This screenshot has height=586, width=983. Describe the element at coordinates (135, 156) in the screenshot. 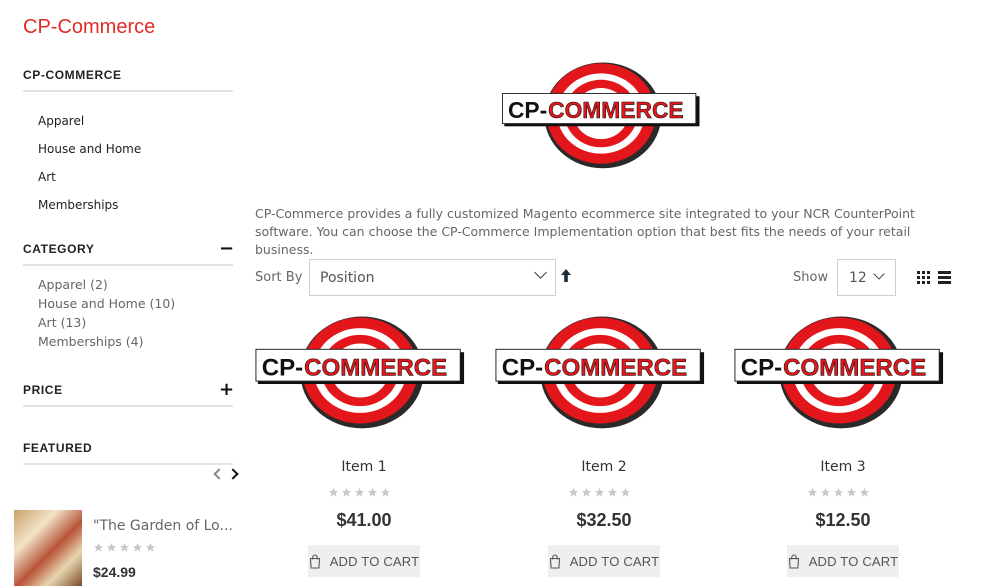

I see `sidebar-link-house-and-home: House and Home` at that location.